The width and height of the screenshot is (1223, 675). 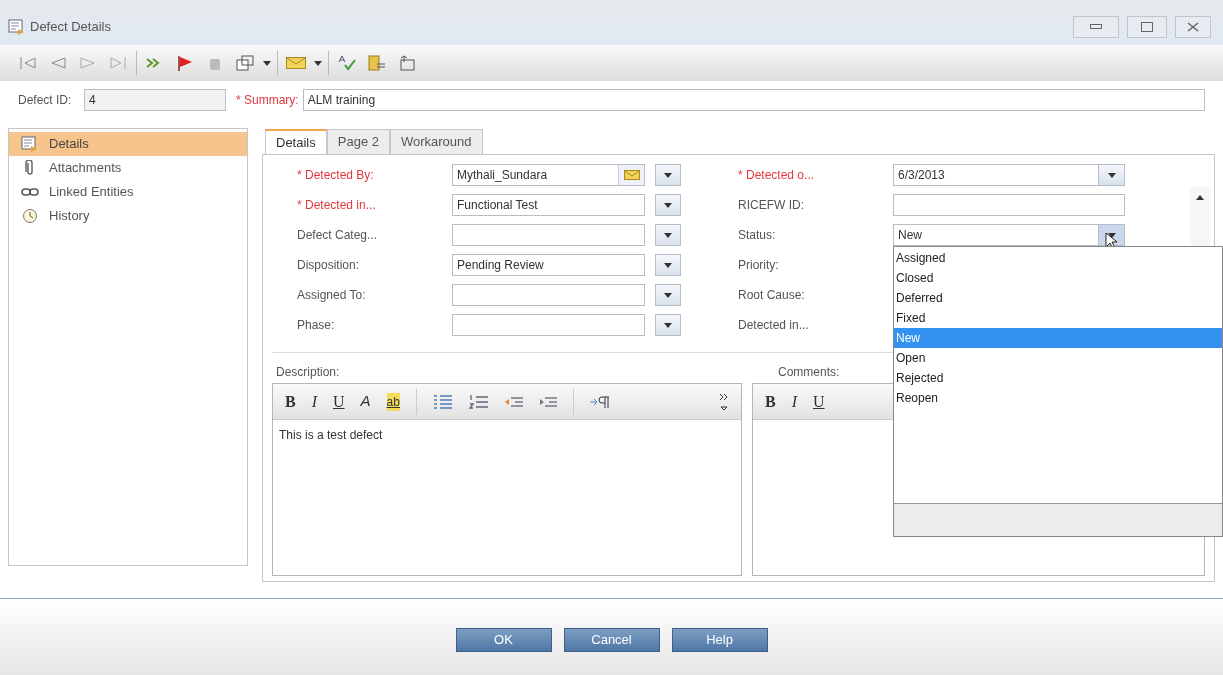 What do you see at coordinates (30, 168) in the screenshot?
I see `paperclip-icon` at bounding box center [30, 168].